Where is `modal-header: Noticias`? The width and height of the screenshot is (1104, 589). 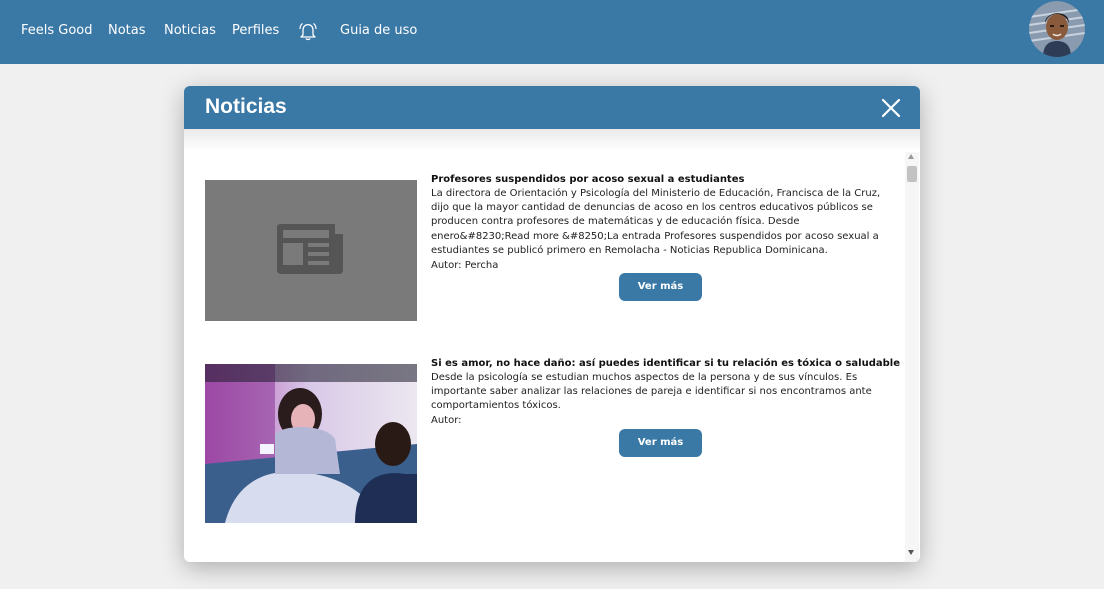
modal-header: Noticias is located at coordinates (552, 107).